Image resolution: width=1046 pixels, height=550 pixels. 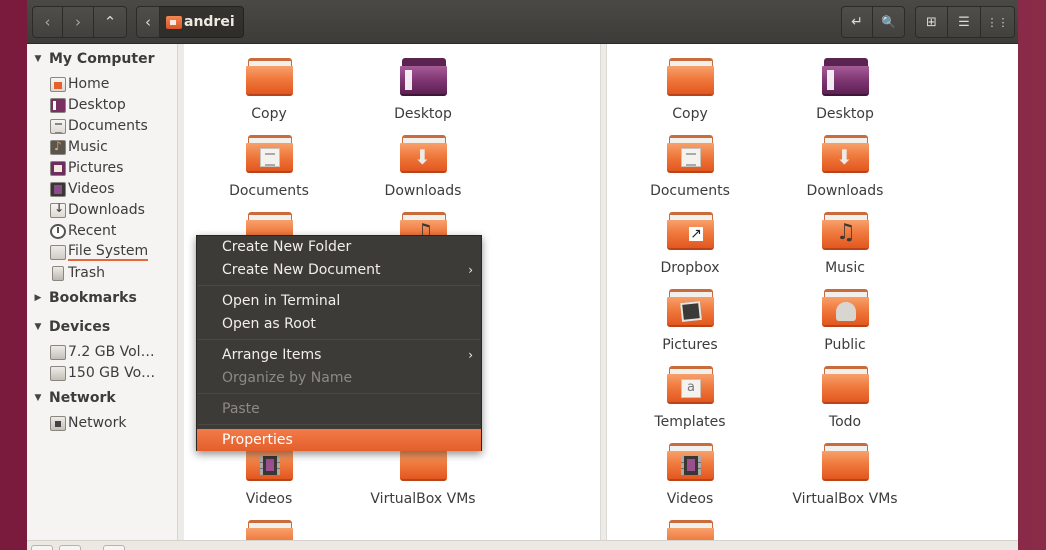 I want to click on expanded-triangle-icon: ▼, so click(x=38, y=59).